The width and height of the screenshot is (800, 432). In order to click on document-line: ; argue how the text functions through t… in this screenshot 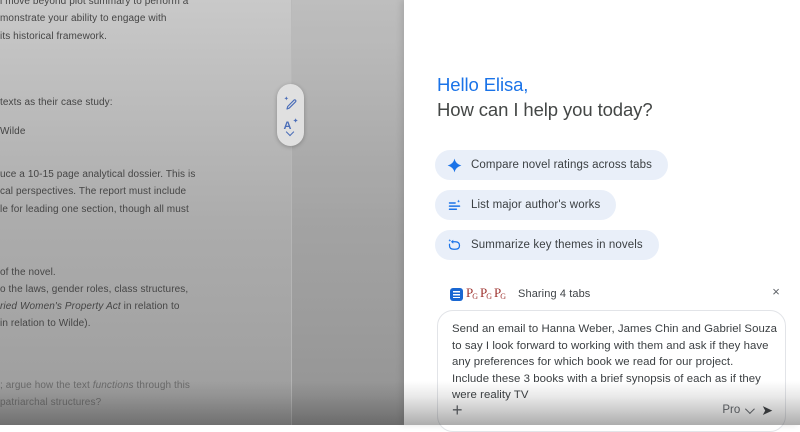, I will do `click(95, 385)`.